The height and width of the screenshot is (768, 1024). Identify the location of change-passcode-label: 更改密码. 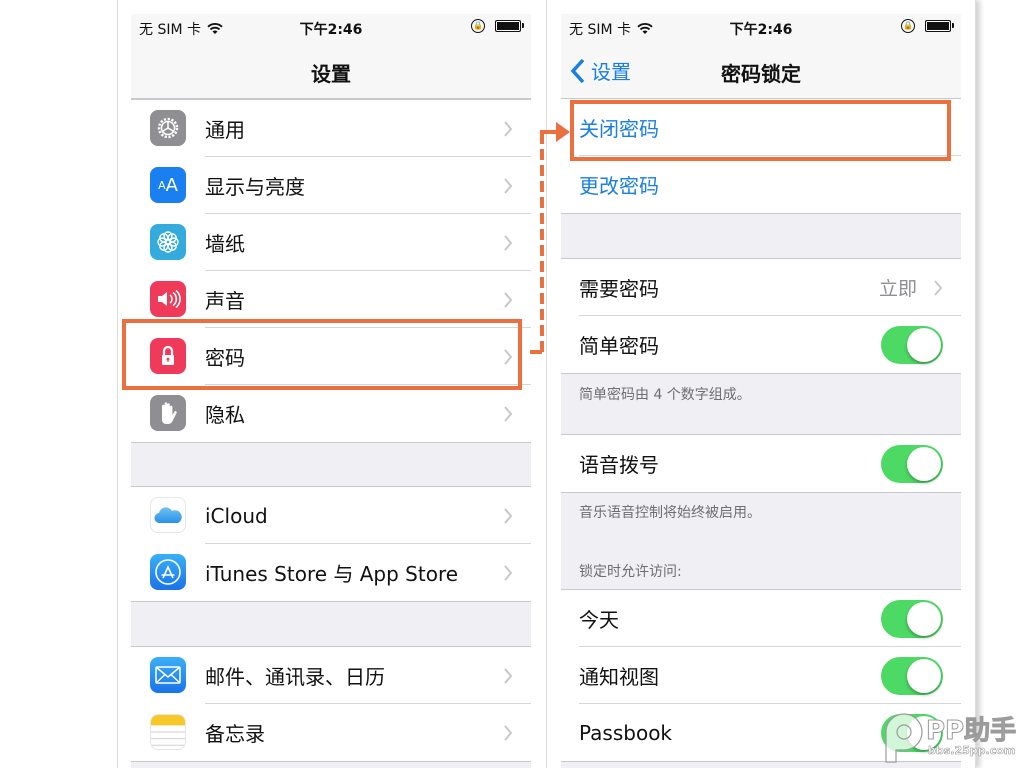
(619, 186).